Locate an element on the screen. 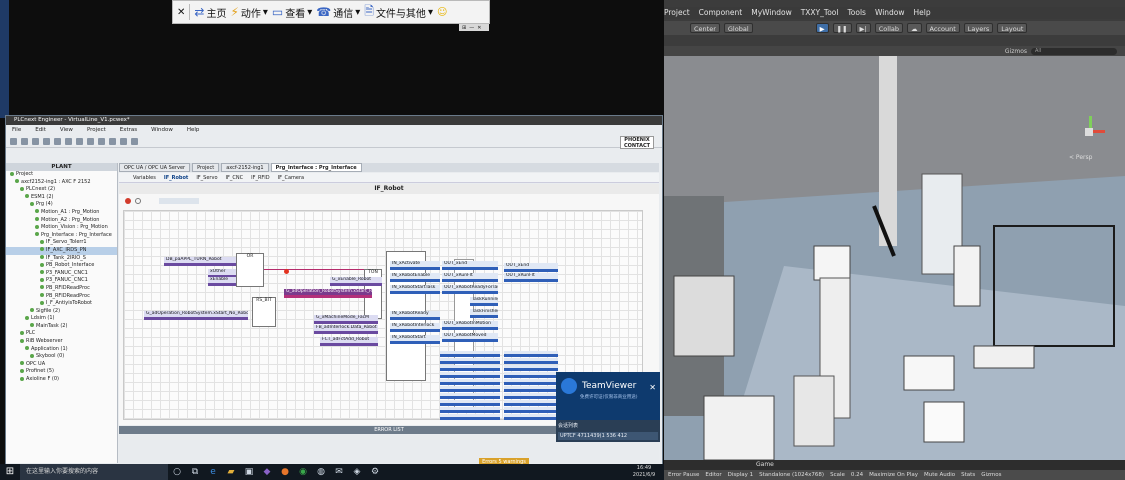 The height and width of the screenshot is (480, 1125). session-list: 会话列表 UPTCF 4711439(1 536 412 is located at coordinates (608, 431).